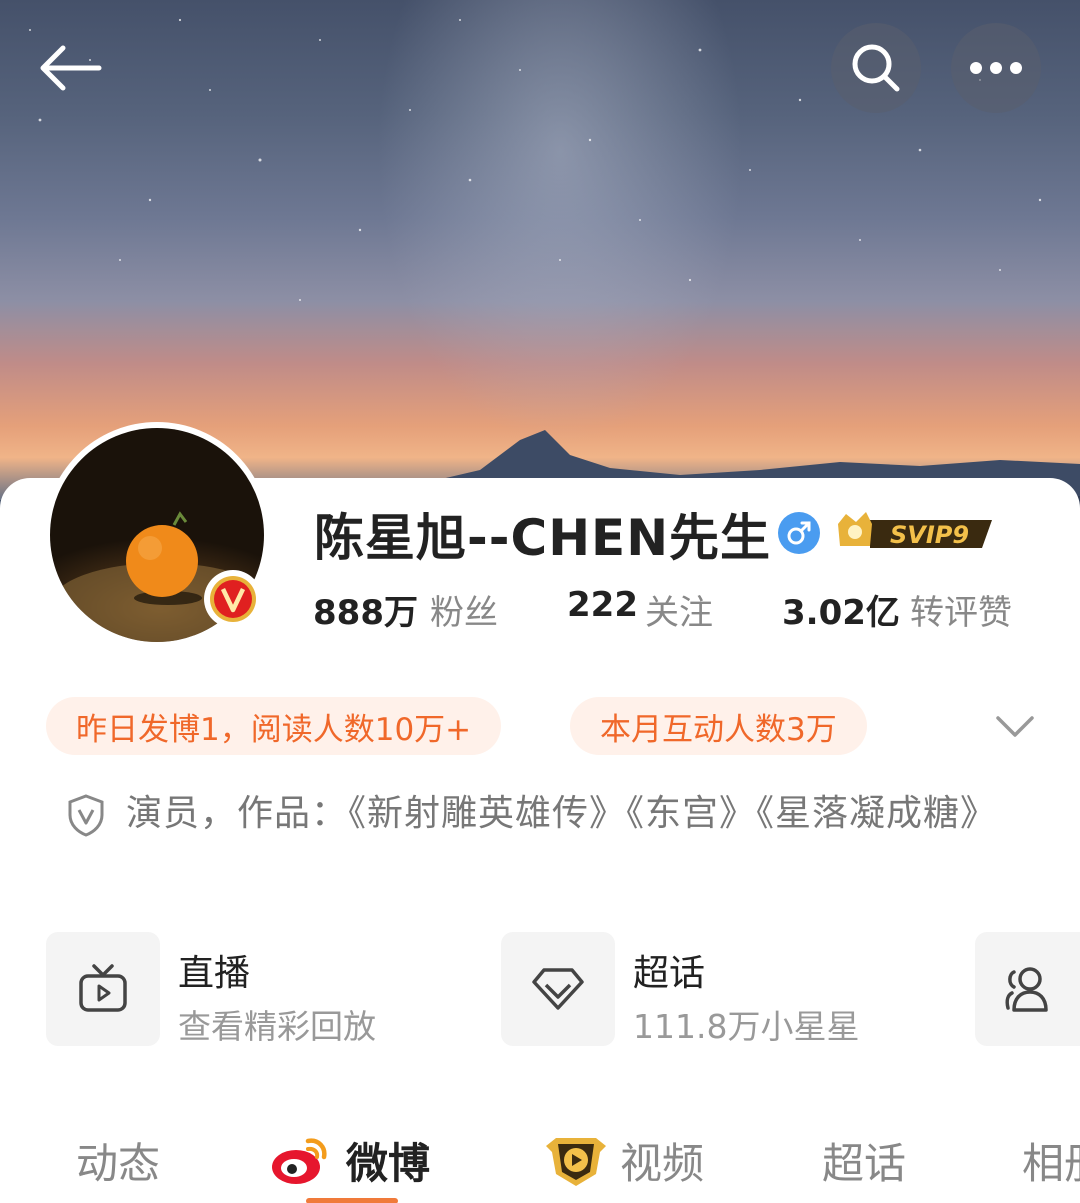 This screenshot has width=1080, height=1203. I want to click on tab-supertopic: 超话, so click(864, 1160).